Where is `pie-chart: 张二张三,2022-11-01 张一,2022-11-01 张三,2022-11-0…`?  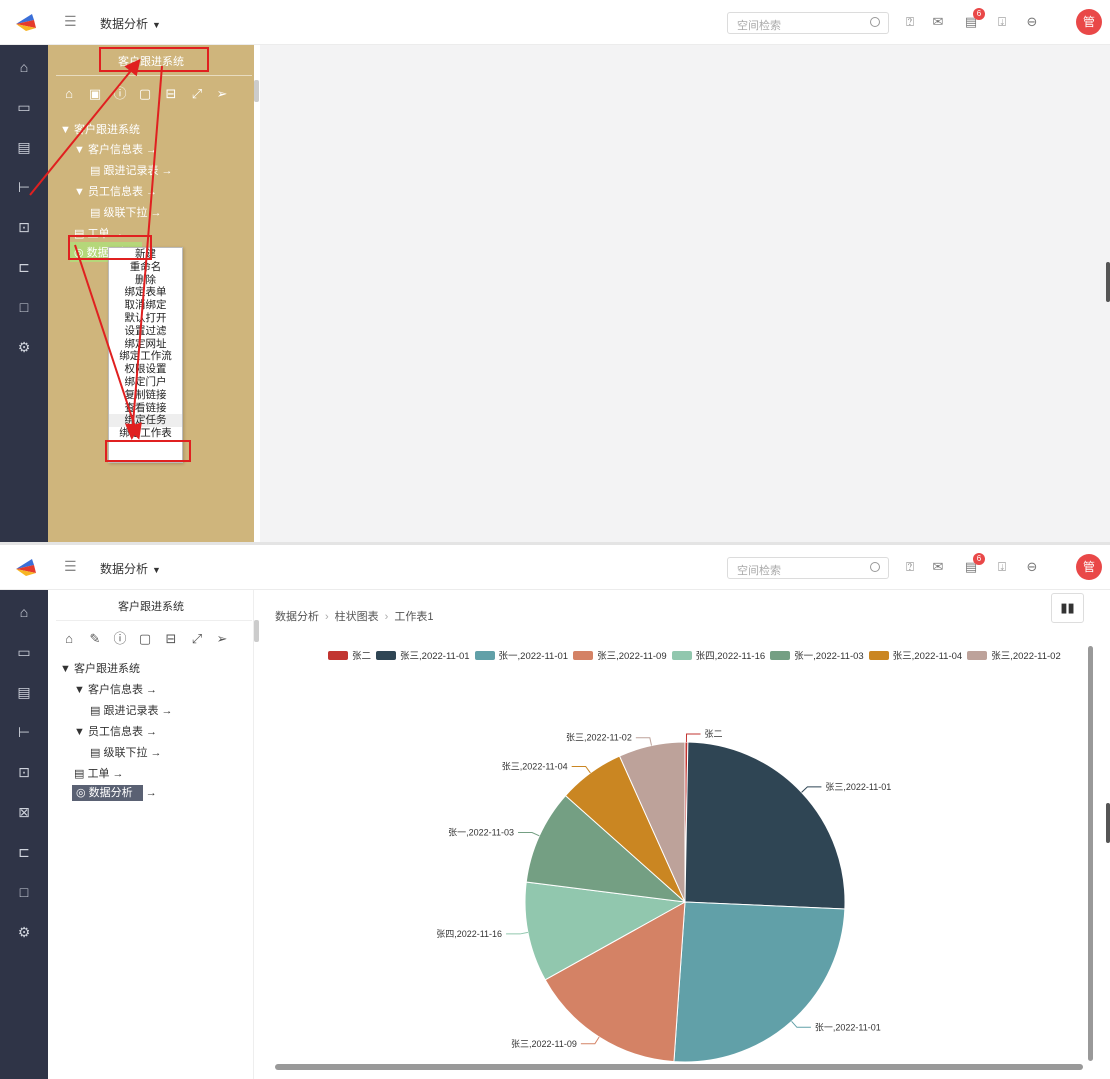 pie-chart: 张二张三,2022-11-01 张一,2022-11-01 张三,2022-11-0… is located at coordinates (663, 896).